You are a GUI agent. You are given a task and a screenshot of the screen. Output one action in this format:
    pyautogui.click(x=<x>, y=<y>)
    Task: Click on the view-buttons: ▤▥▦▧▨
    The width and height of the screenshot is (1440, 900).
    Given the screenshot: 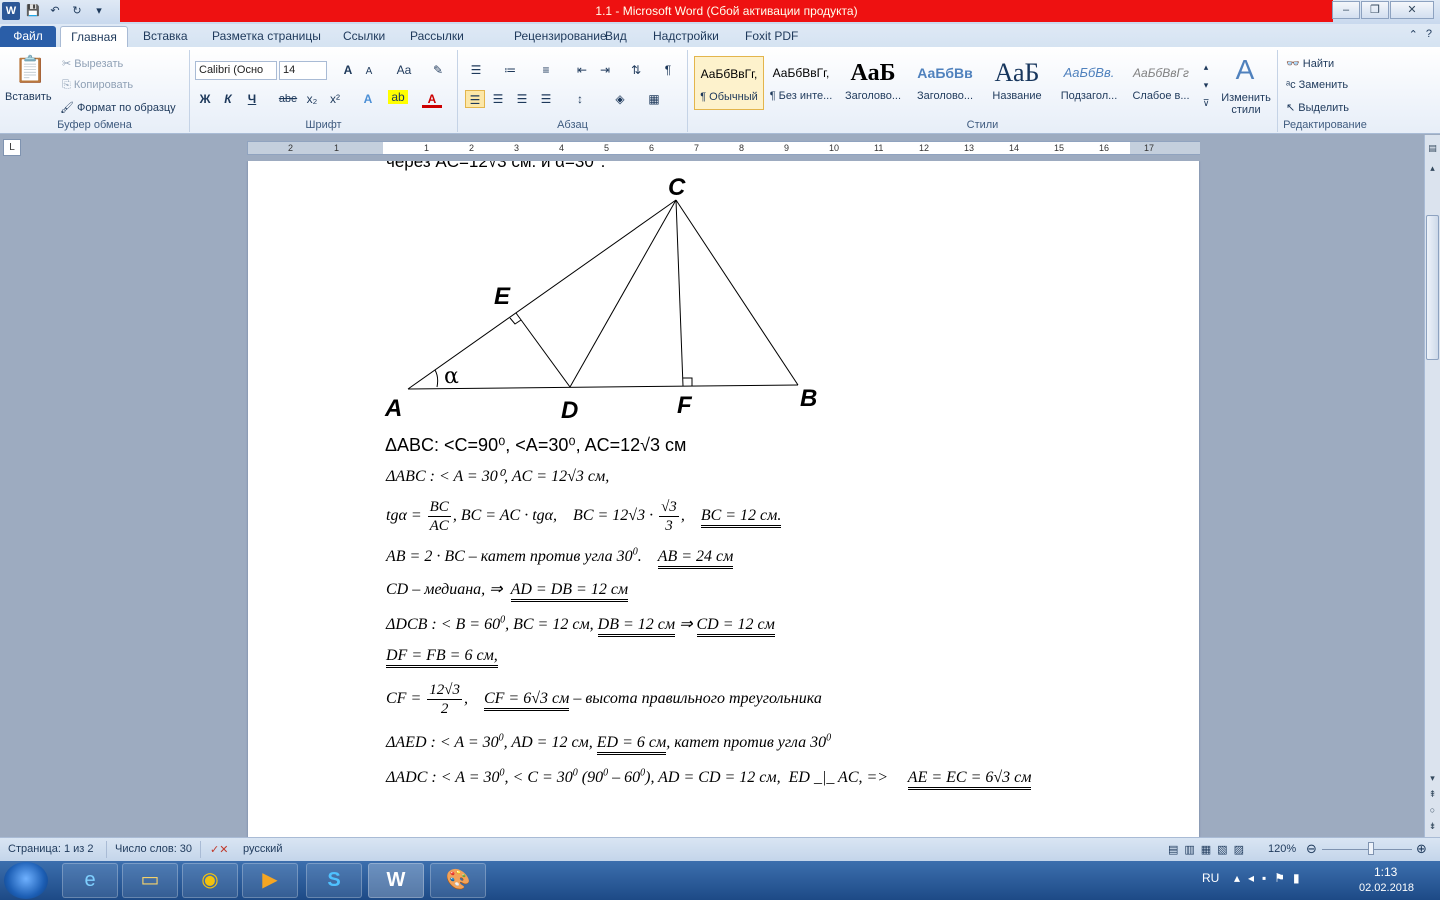 What is the action you would take?
    pyautogui.click(x=1209, y=849)
    